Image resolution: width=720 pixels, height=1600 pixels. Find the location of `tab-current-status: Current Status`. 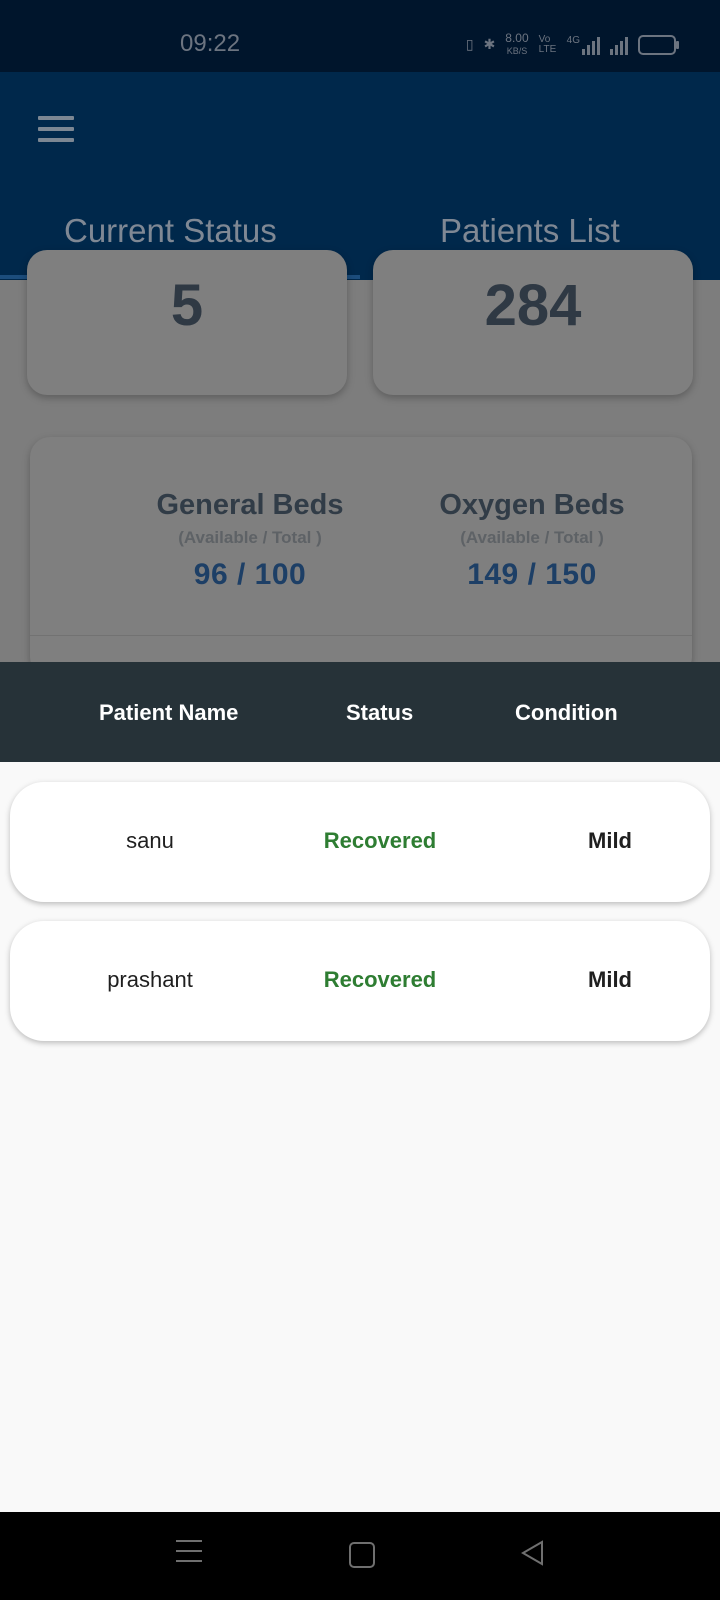

tab-current-status: Current Status is located at coordinates (170, 231).